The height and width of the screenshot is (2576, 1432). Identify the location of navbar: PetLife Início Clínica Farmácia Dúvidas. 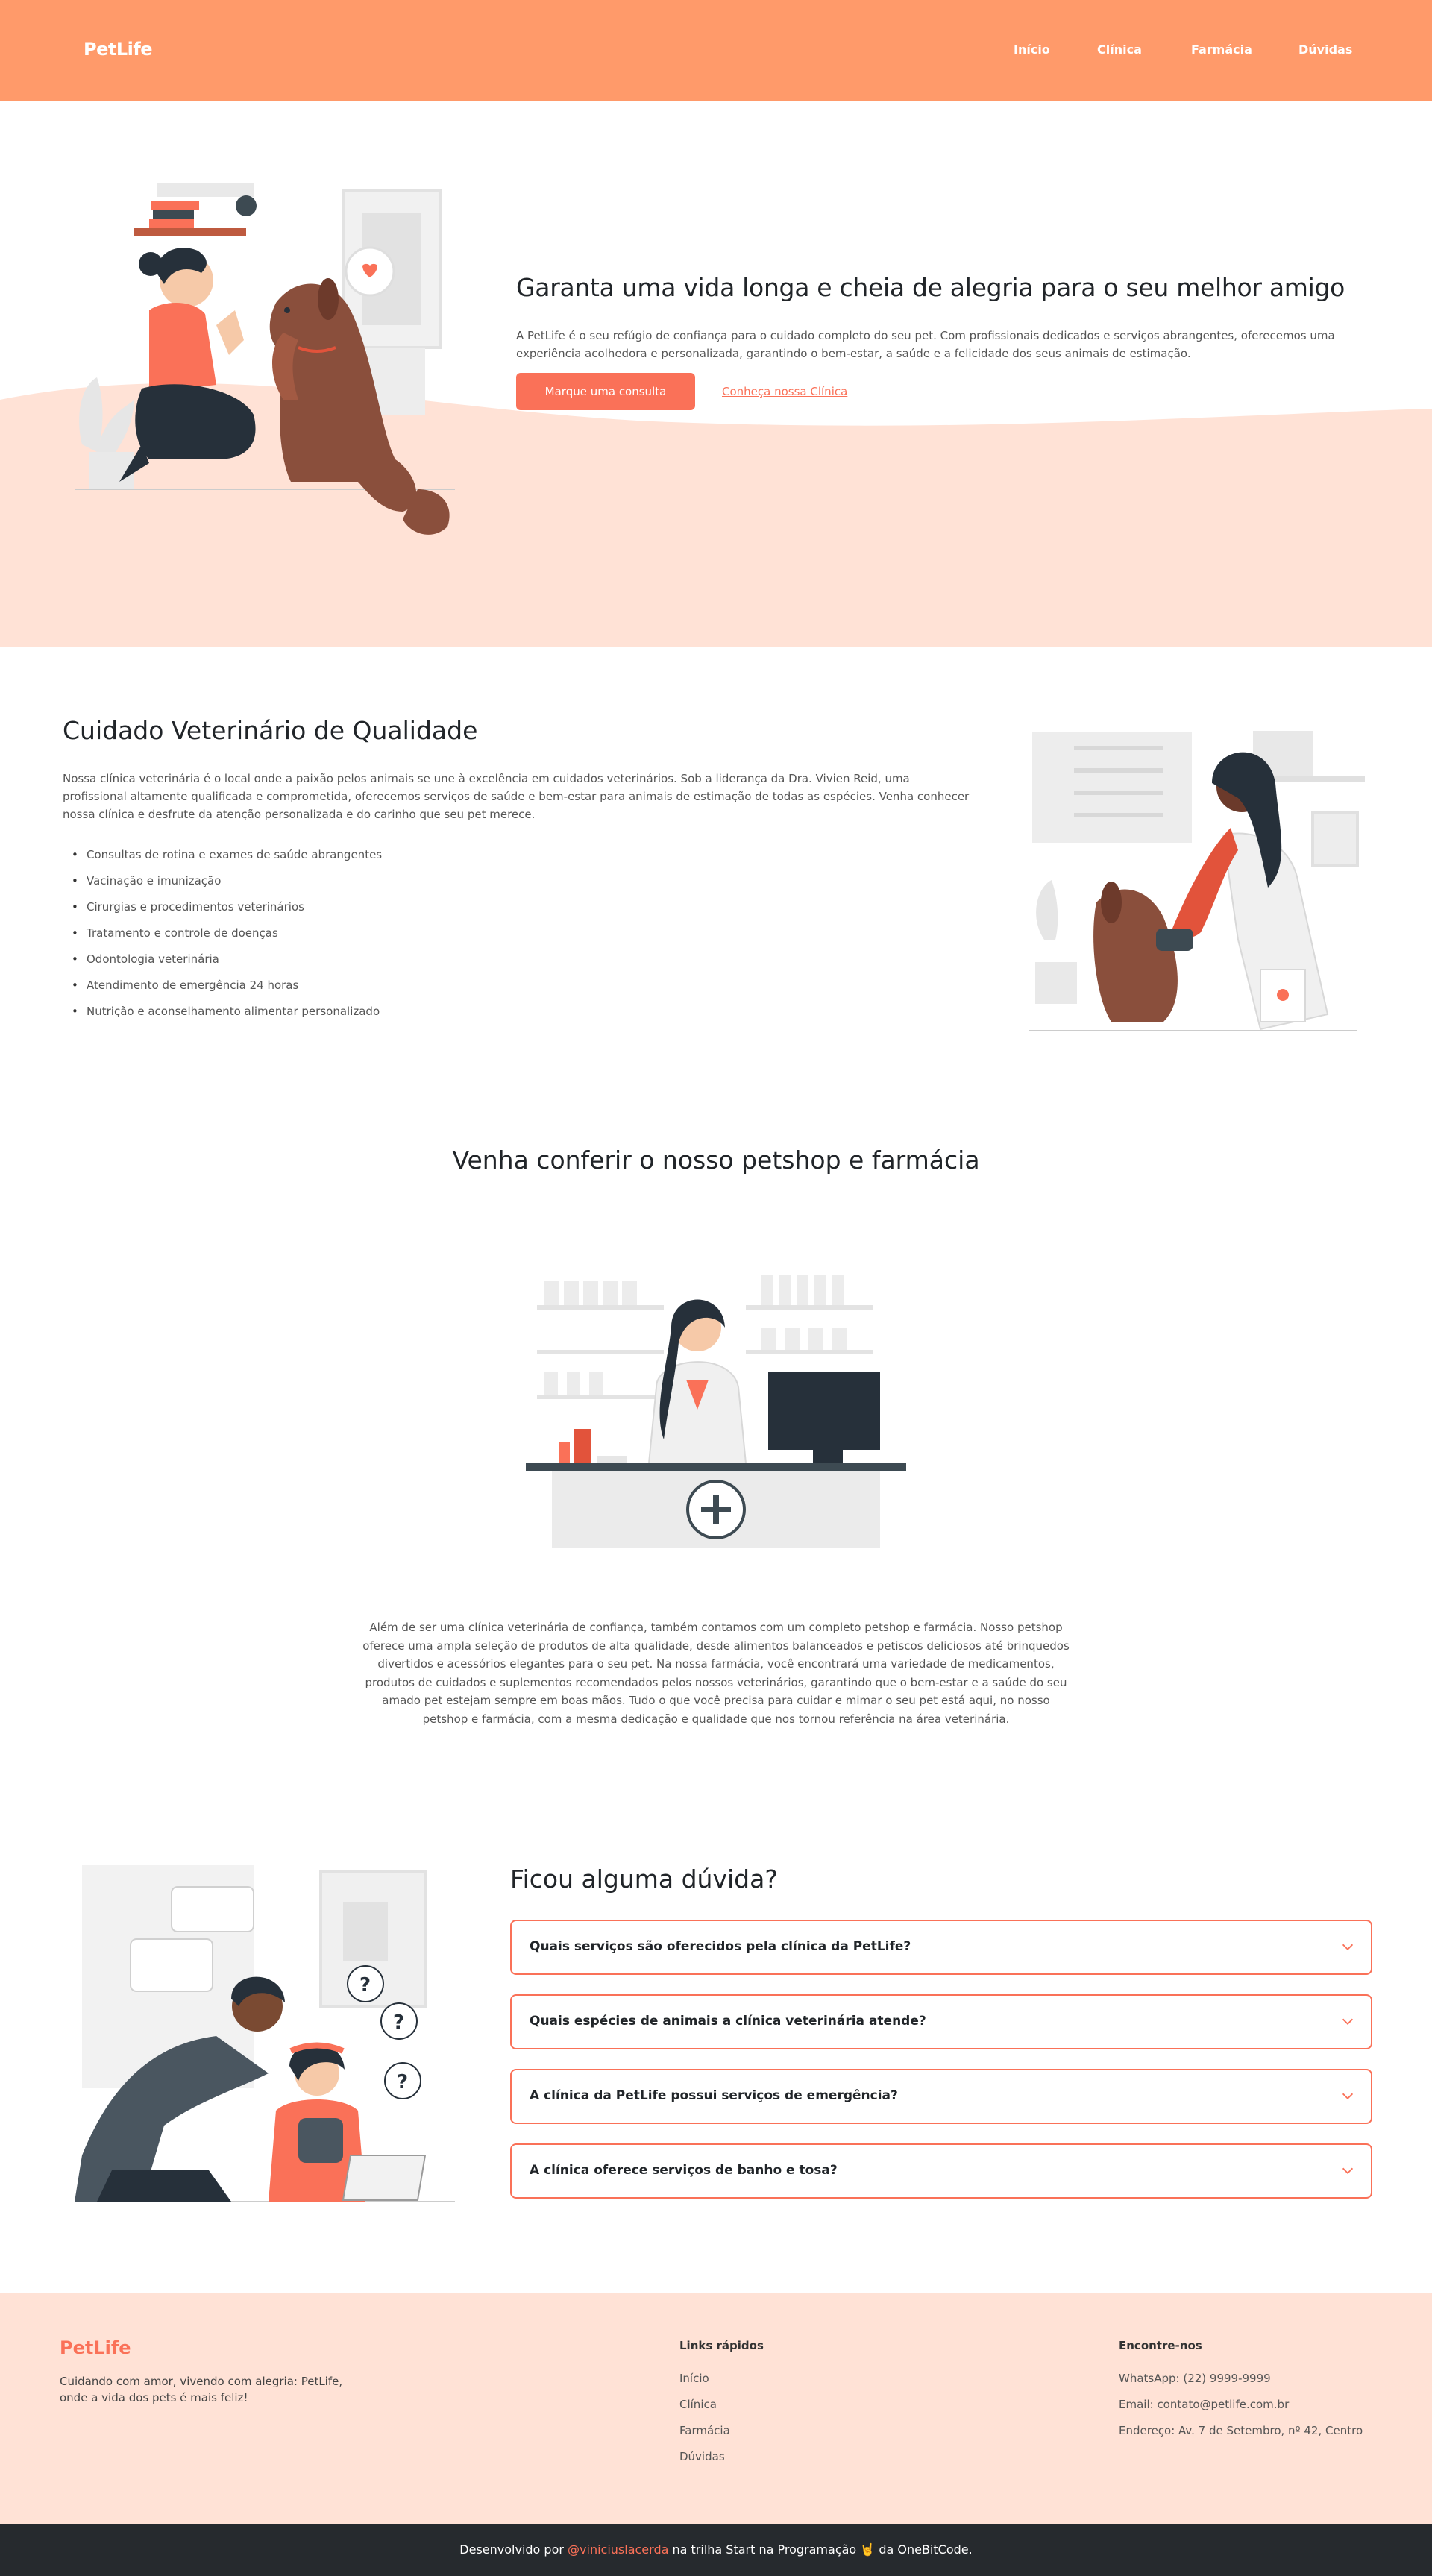
(716, 51).